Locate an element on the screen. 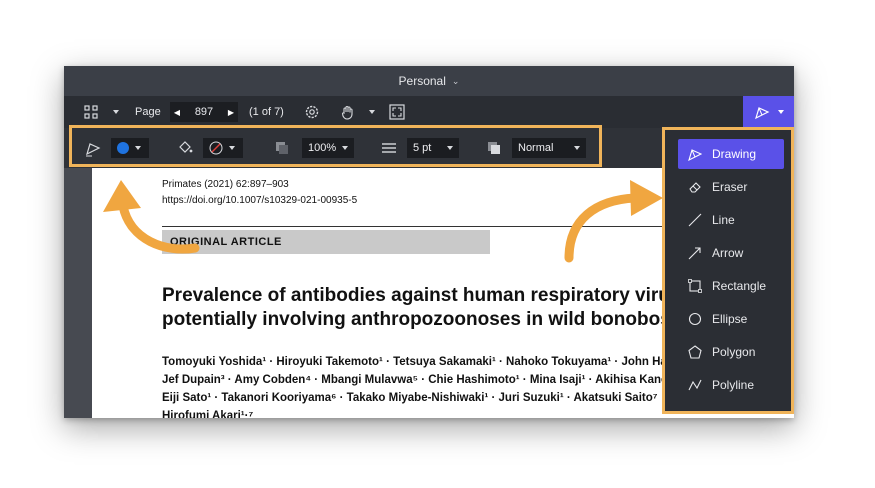 The width and height of the screenshot is (875, 488). polygon-icon is located at coordinates (695, 352).